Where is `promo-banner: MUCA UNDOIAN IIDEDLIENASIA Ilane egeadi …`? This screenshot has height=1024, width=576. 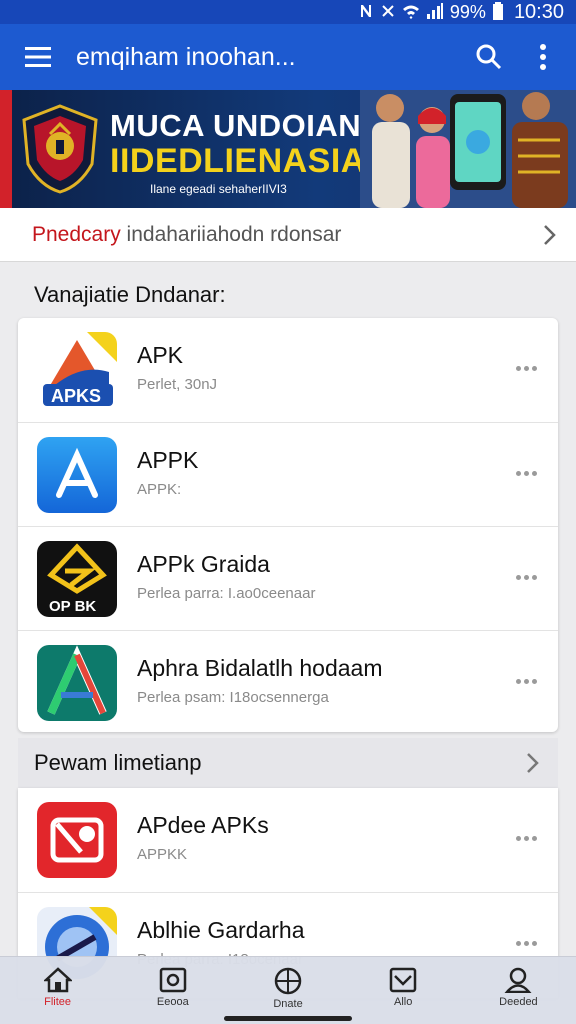
promo-banner: MUCA UNDOIAN IIDEDLIENASIA Ilane egeadi … is located at coordinates (288, 149).